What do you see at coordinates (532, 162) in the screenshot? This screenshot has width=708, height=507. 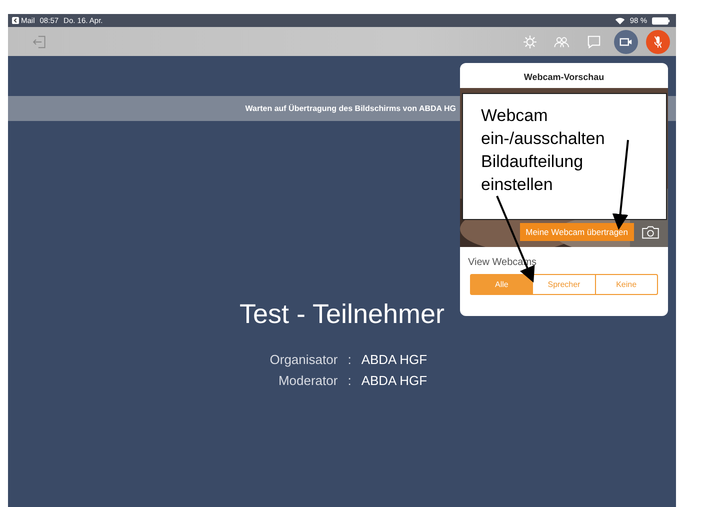 I see `annotation-text: Bildaufteilung` at bounding box center [532, 162].